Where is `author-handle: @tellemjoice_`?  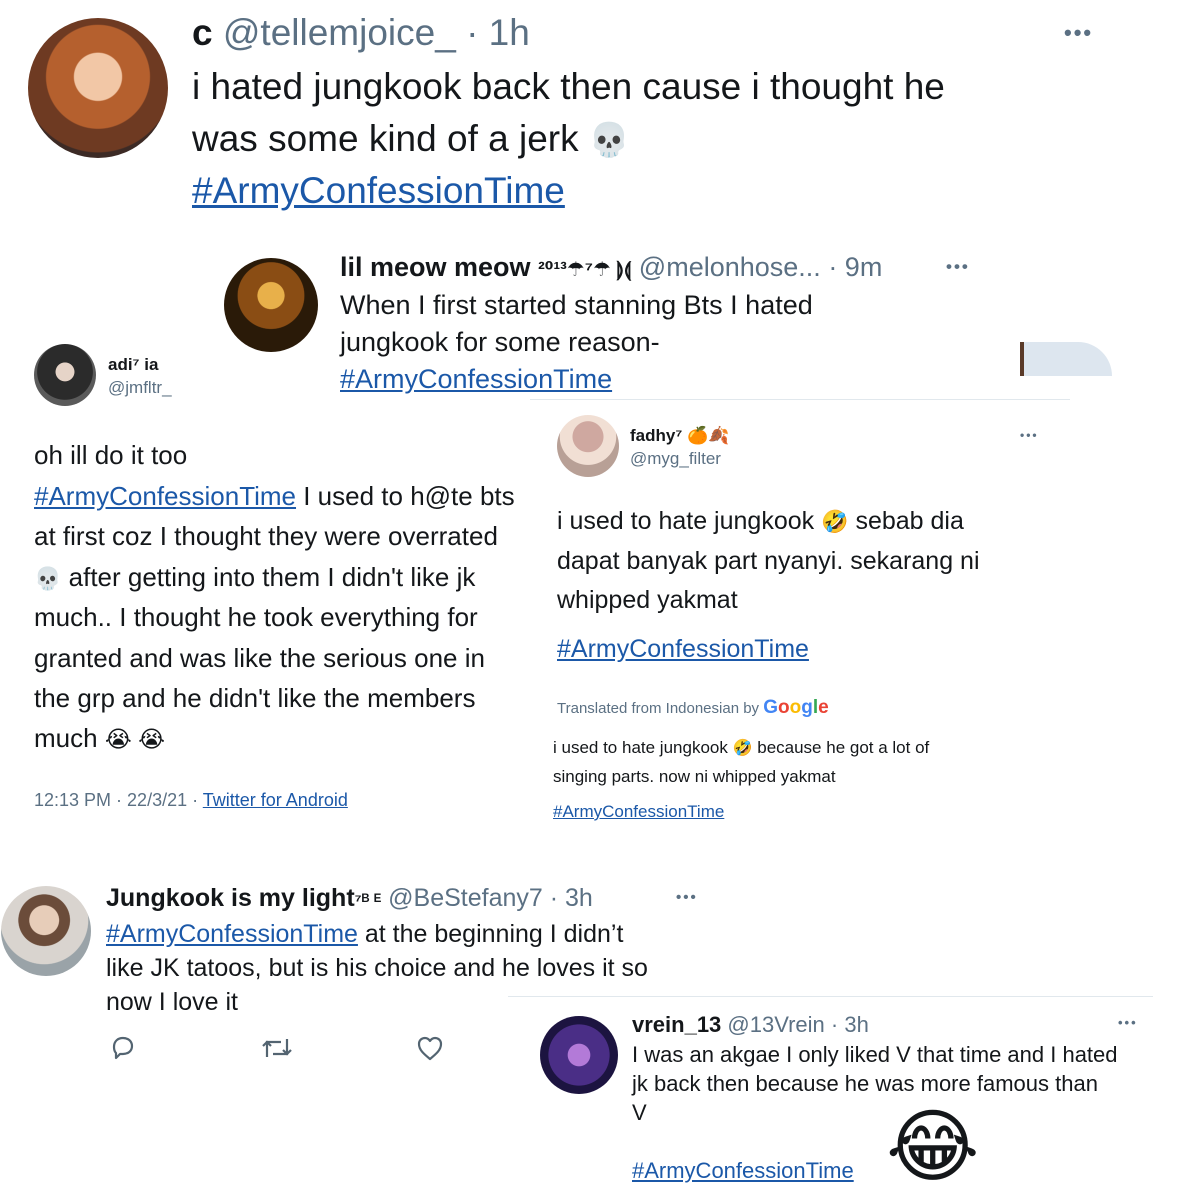
author-handle: @tellemjoice_ is located at coordinates (339, 32).